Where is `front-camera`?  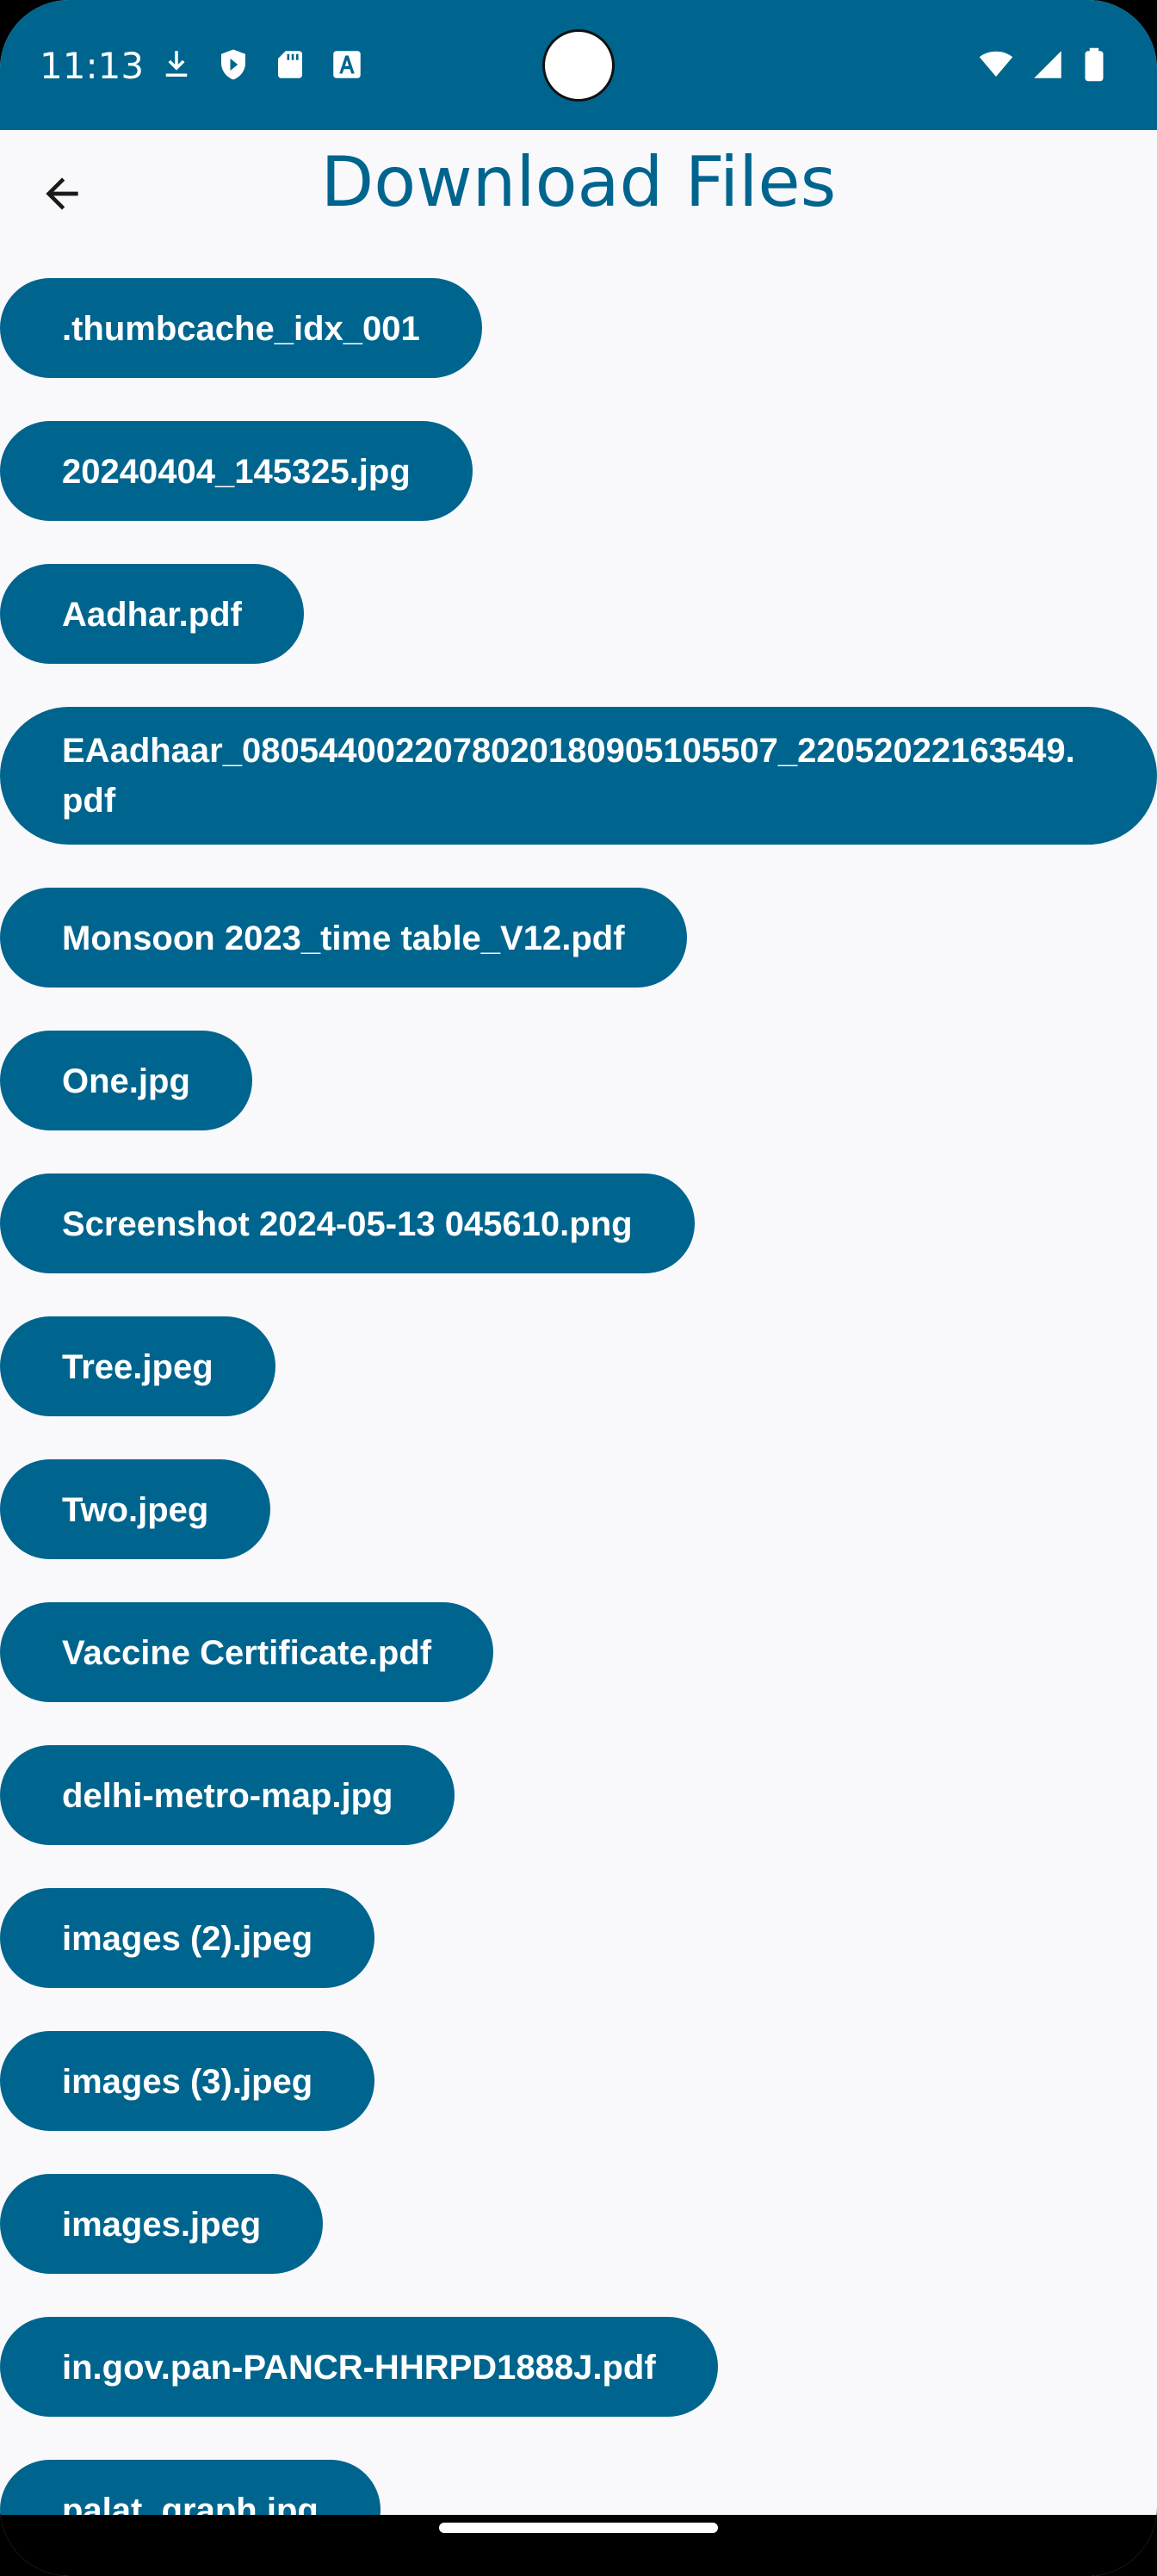
front-camera is located at coordinates (579, 65).